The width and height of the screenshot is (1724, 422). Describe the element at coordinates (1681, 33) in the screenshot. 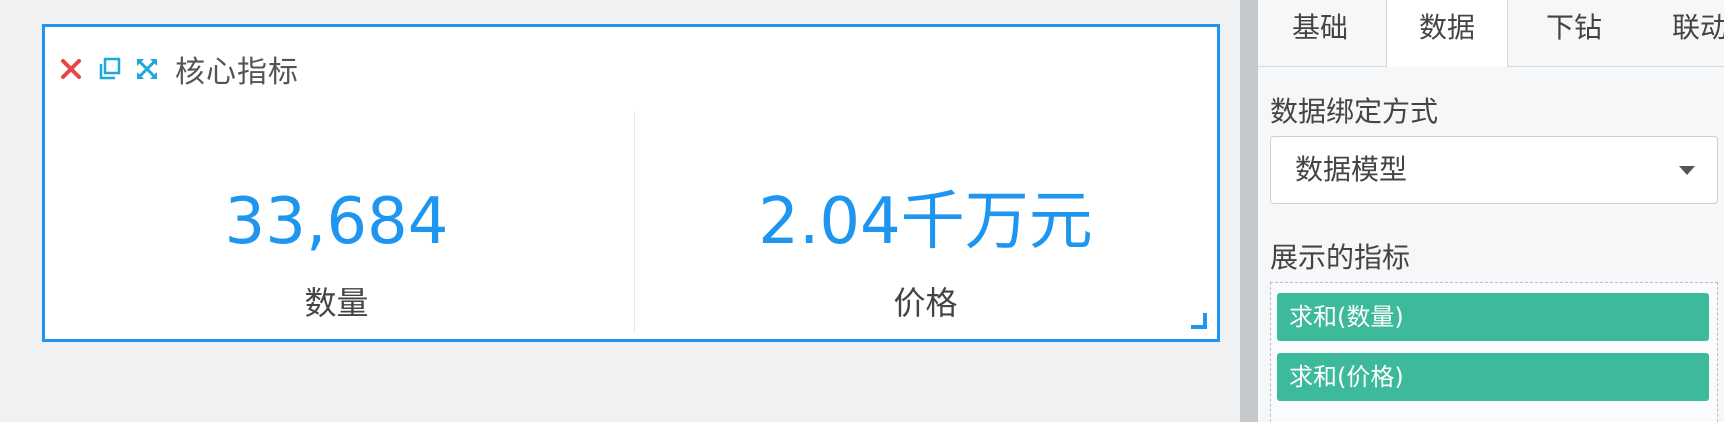

I see `tab-linkage: 联动` at that location.